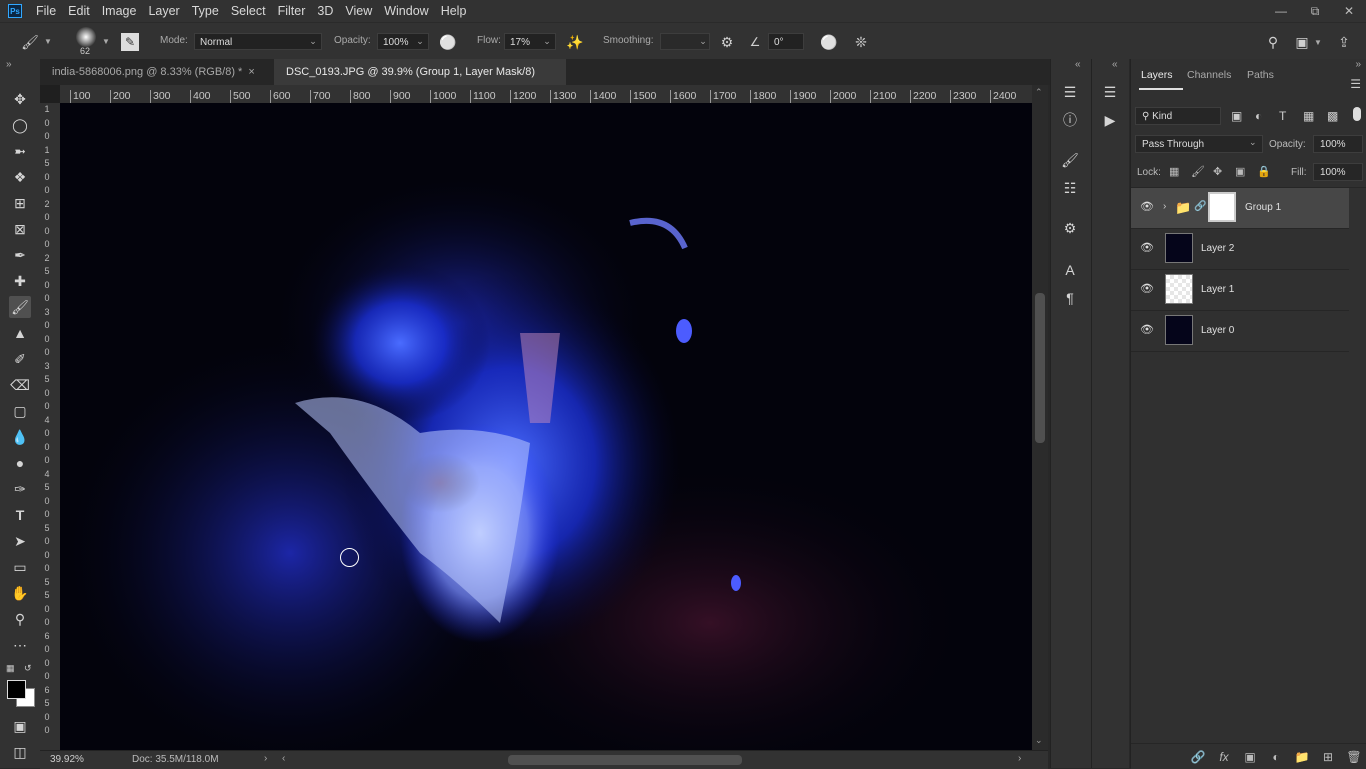 The height and width of the screenshot is (769, 1366). Describe the element at coordinates (251, 72) in the screenshot. I see `close-icon: ×` at that location.